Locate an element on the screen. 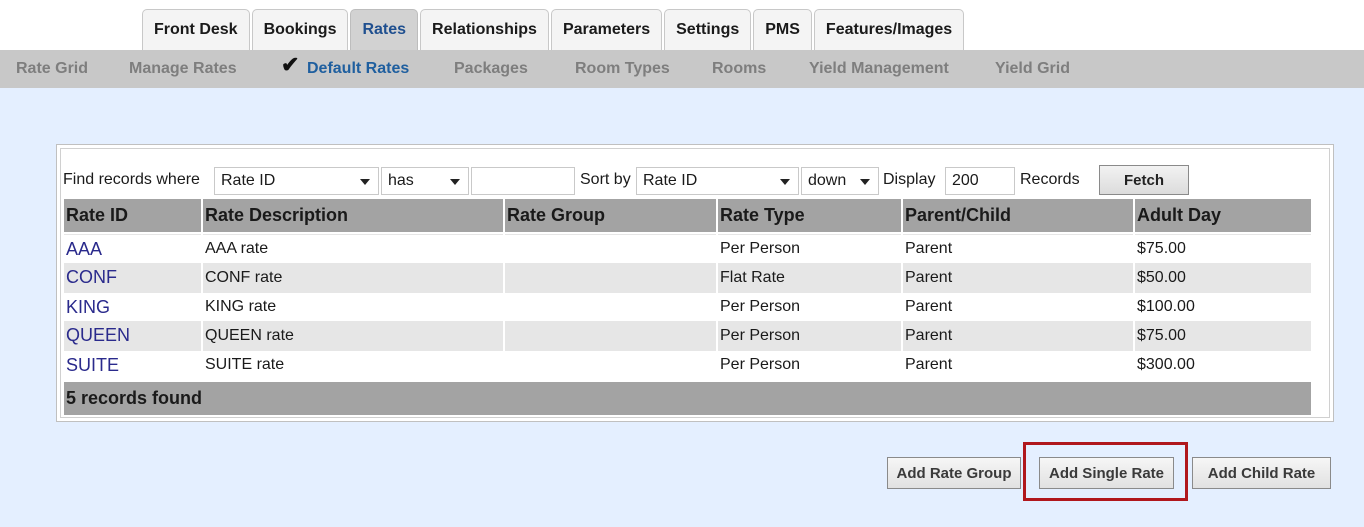 This screenshot has width=1364, height=527. subnav-yield-grid: Yield Grid is located at coordinates (1032, 69).